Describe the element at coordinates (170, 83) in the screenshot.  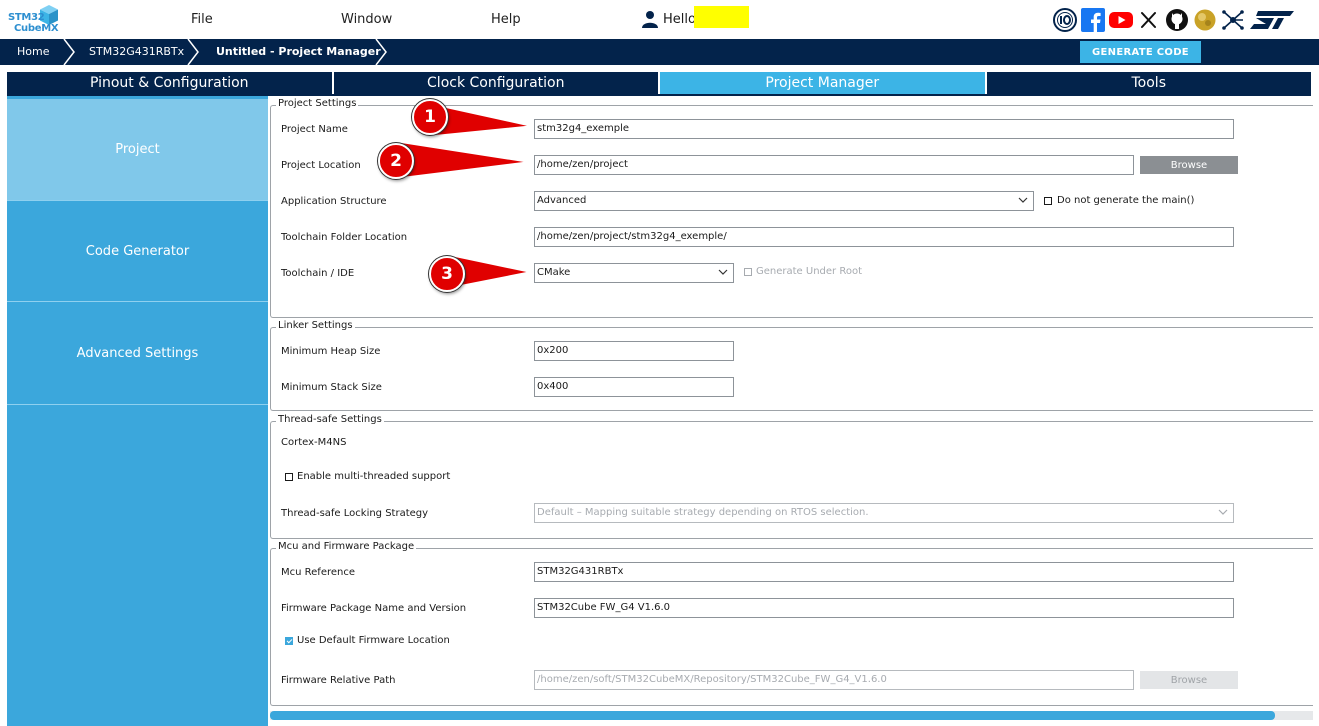
I see `tab-pinout-configuration: Pinout & Configuration` at that location.